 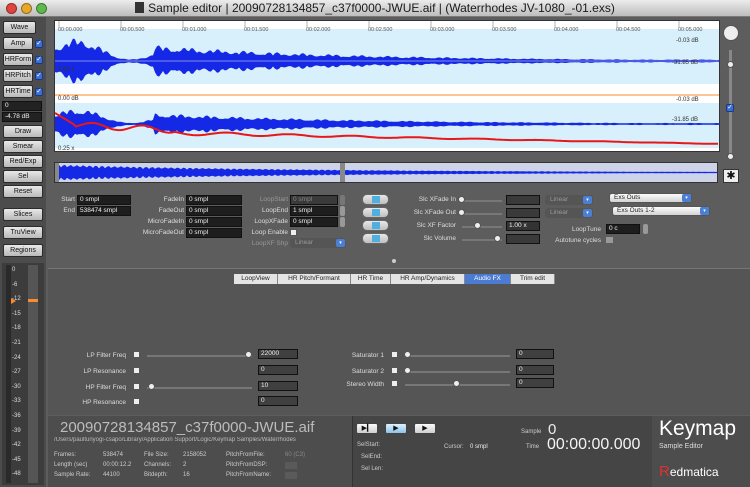 What do you see at coordinates (214, 211) in the screenshot?
I see `fadeout-field: 0 smpl` at bounding box center [214, 211].